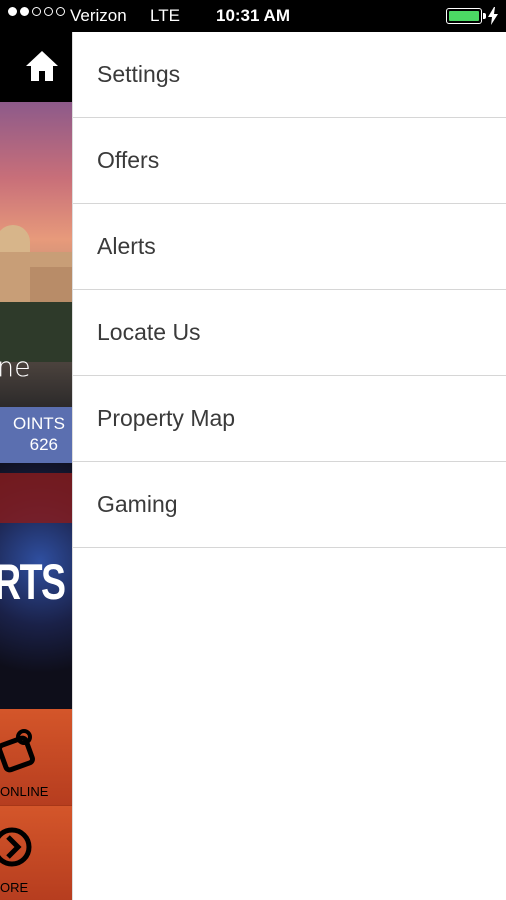 Image resolution: width=506 pixels, height=900 pixels. Describe the element at coordinates (43, 444) in the screenshot. I see `points-value: 626` at that location.